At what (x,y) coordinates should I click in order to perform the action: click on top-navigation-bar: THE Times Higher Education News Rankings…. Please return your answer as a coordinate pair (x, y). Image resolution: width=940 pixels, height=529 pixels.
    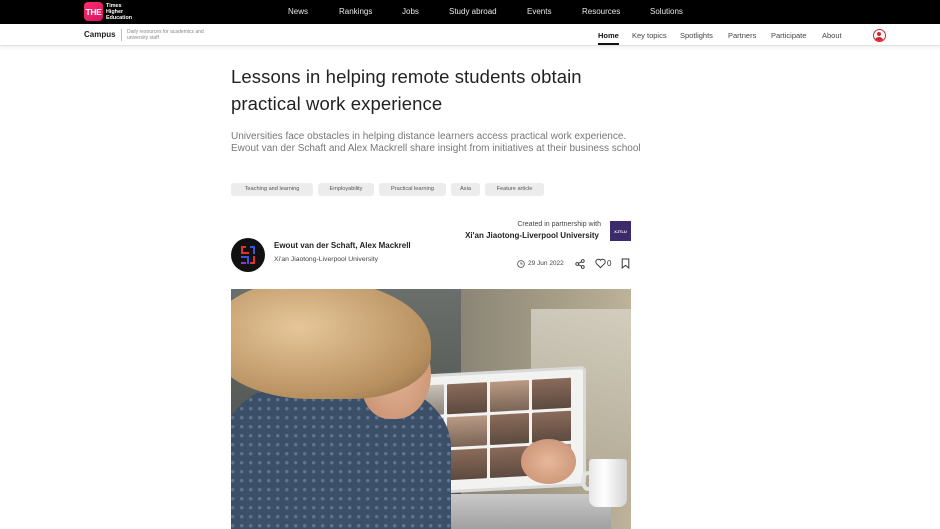
    Looking at the image, I should click on (470, 12).